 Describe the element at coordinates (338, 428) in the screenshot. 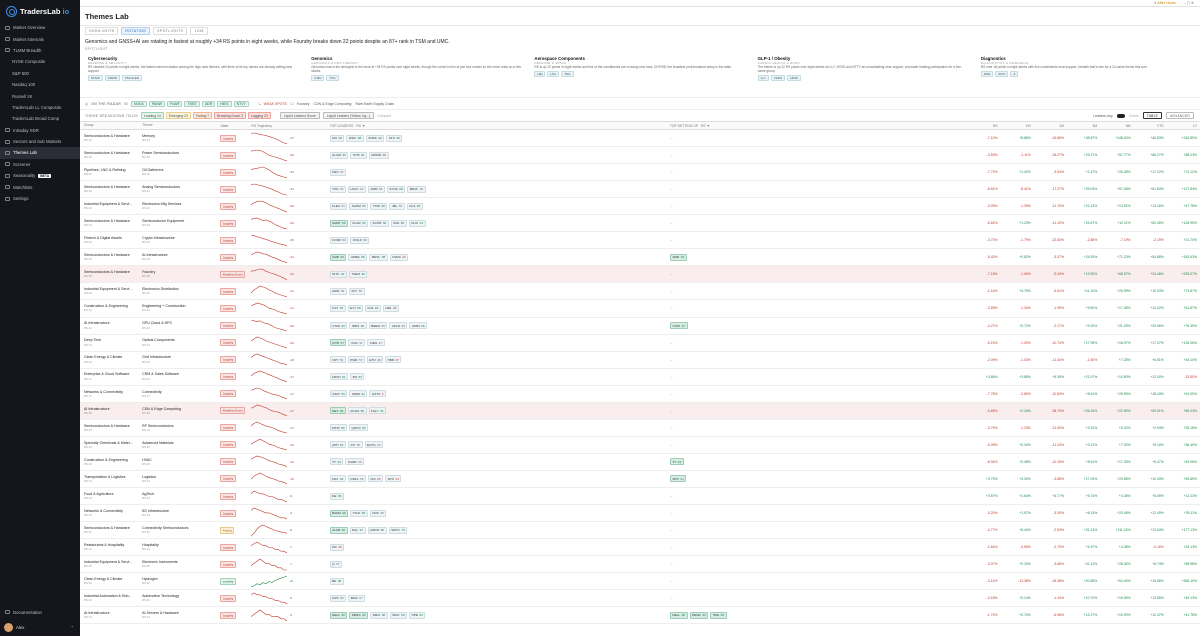

I see `leader-ticker: MTSI 89` at that location.